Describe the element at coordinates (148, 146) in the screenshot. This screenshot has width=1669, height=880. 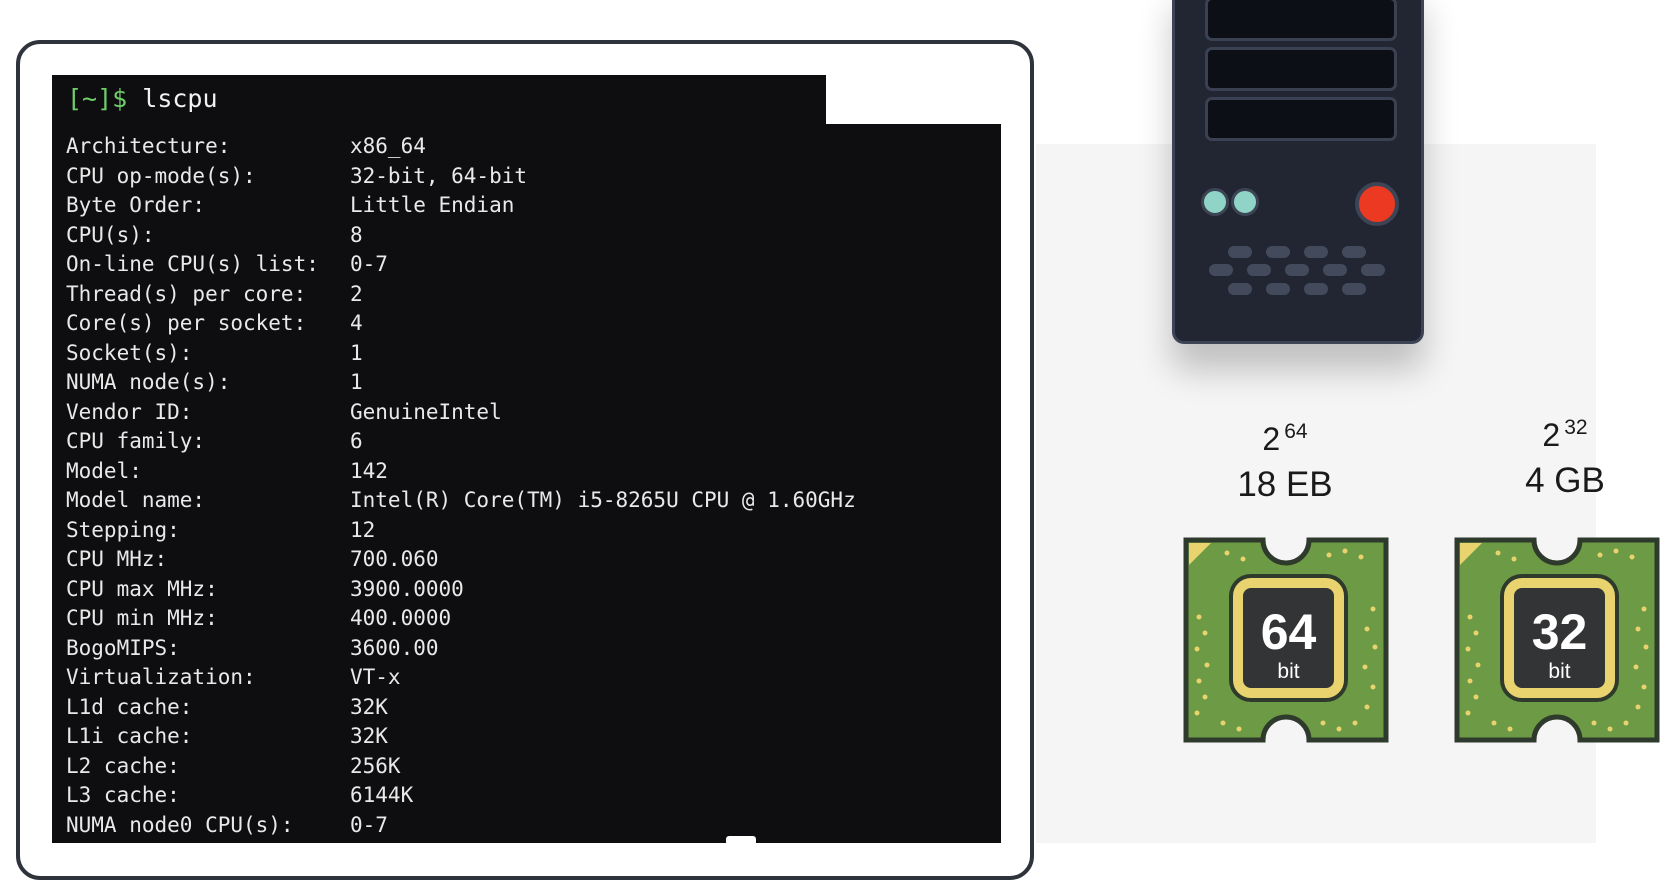
I see `lscpu-key: Architecture:` at that location.